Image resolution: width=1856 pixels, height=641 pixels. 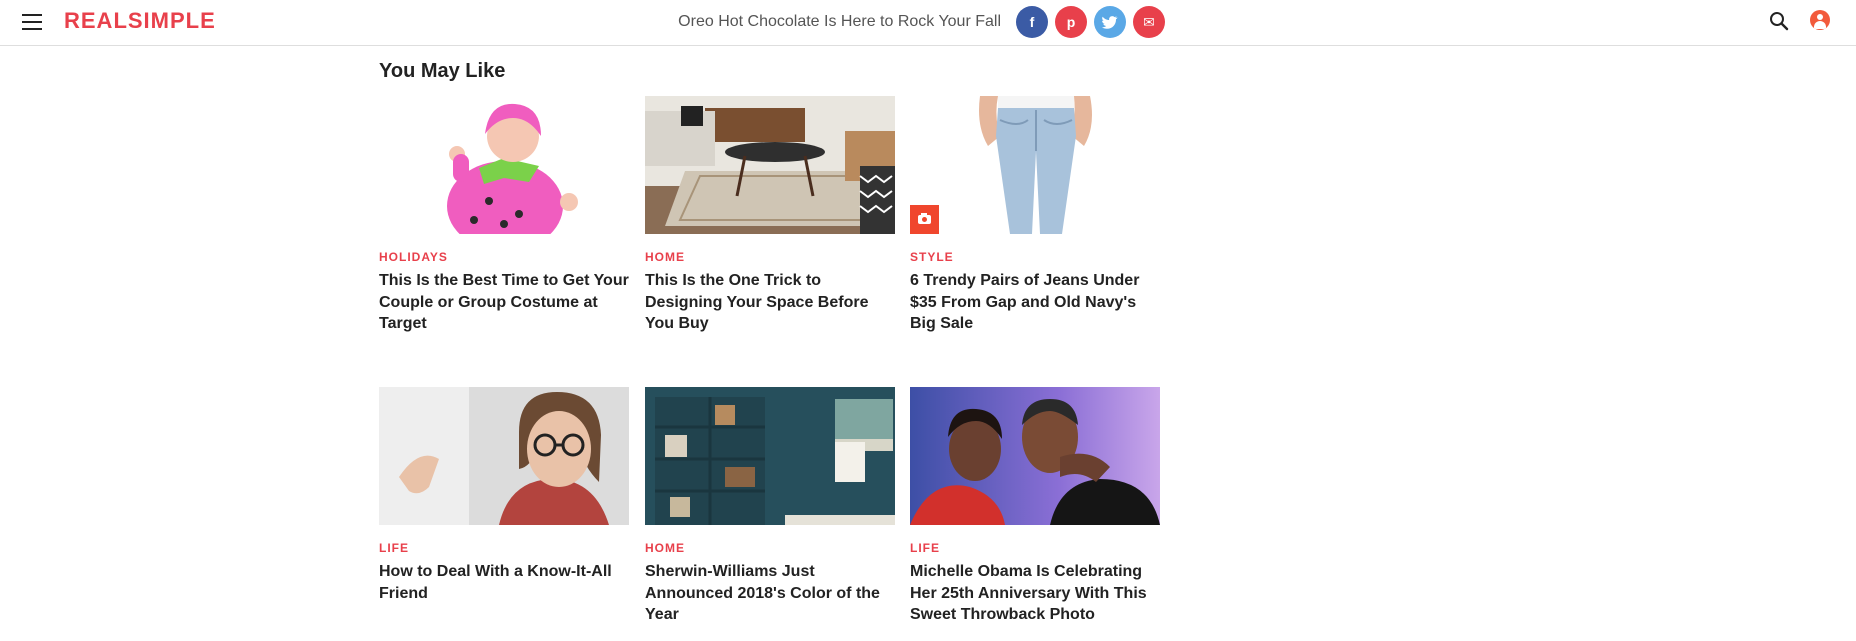 I want to click on section-title: You May Like, so click(x=442, y=71).